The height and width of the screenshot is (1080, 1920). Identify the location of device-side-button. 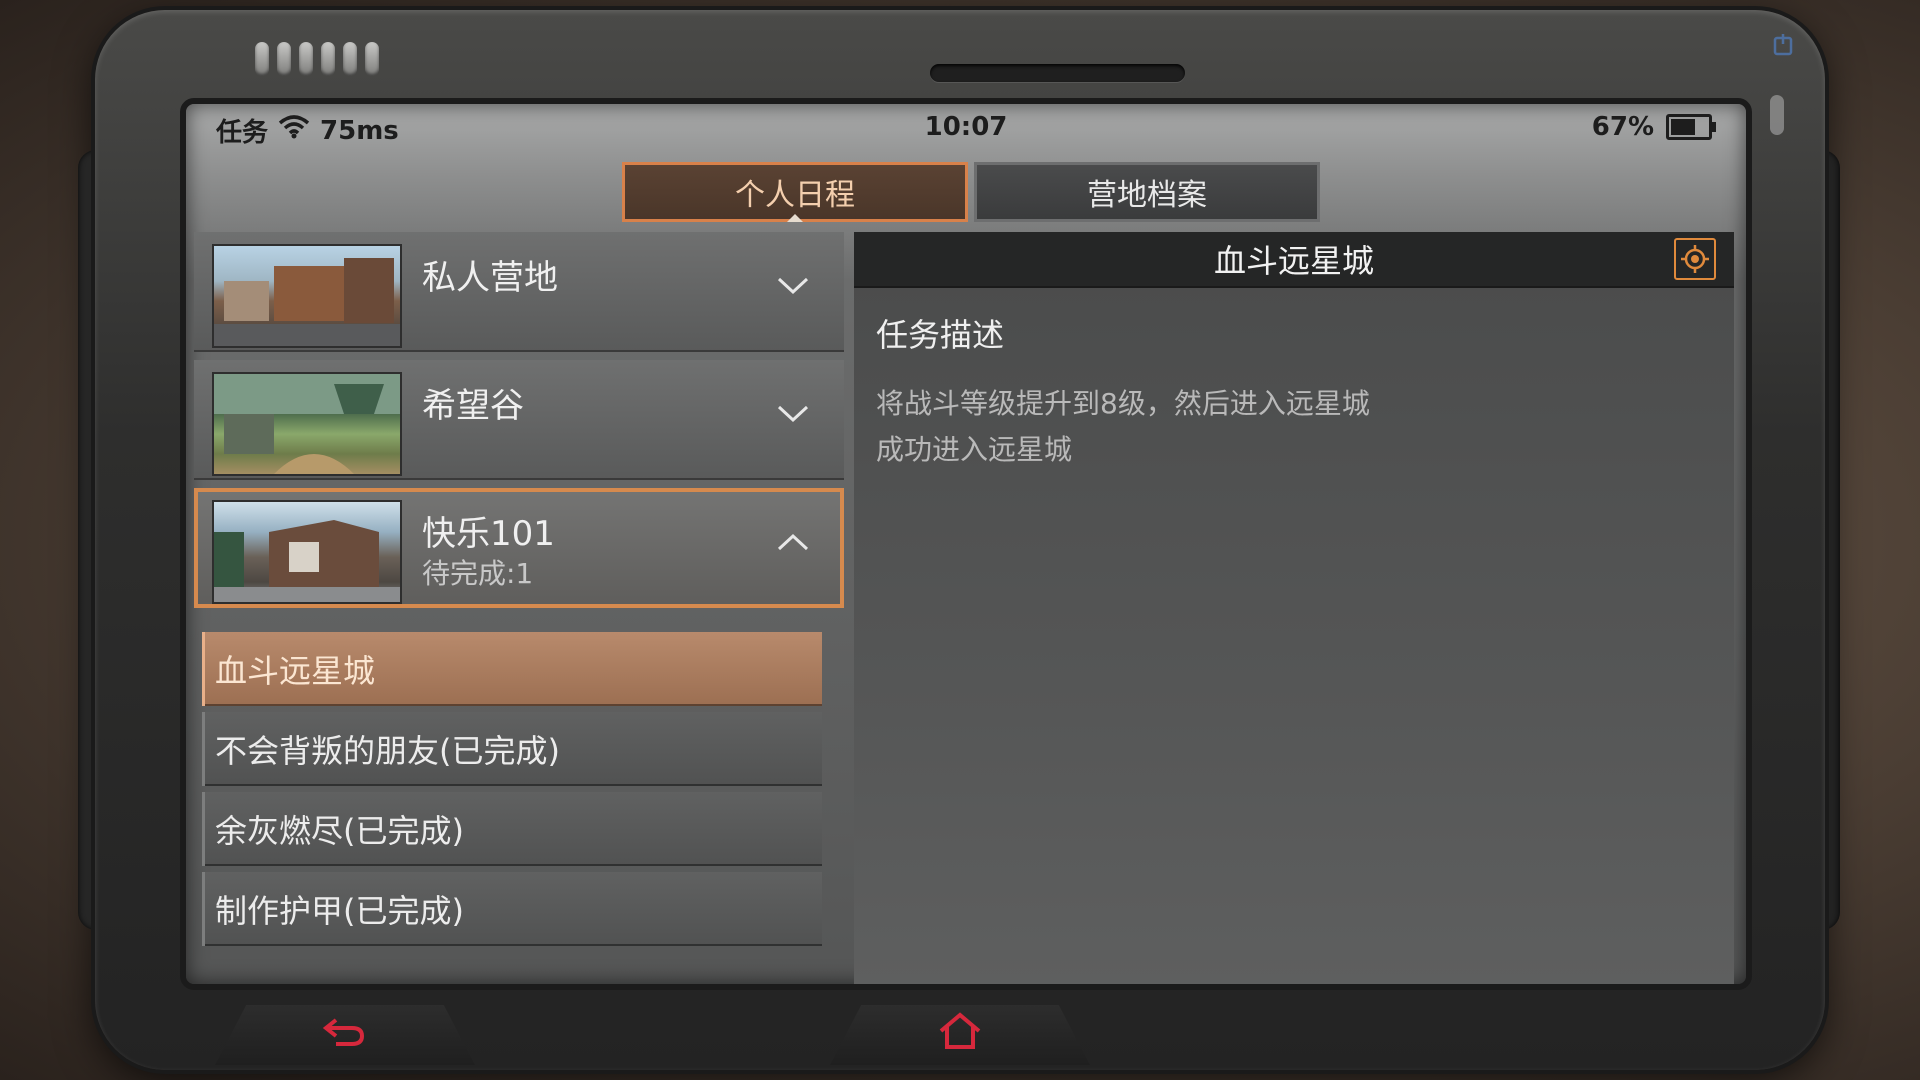
(1777, 115).